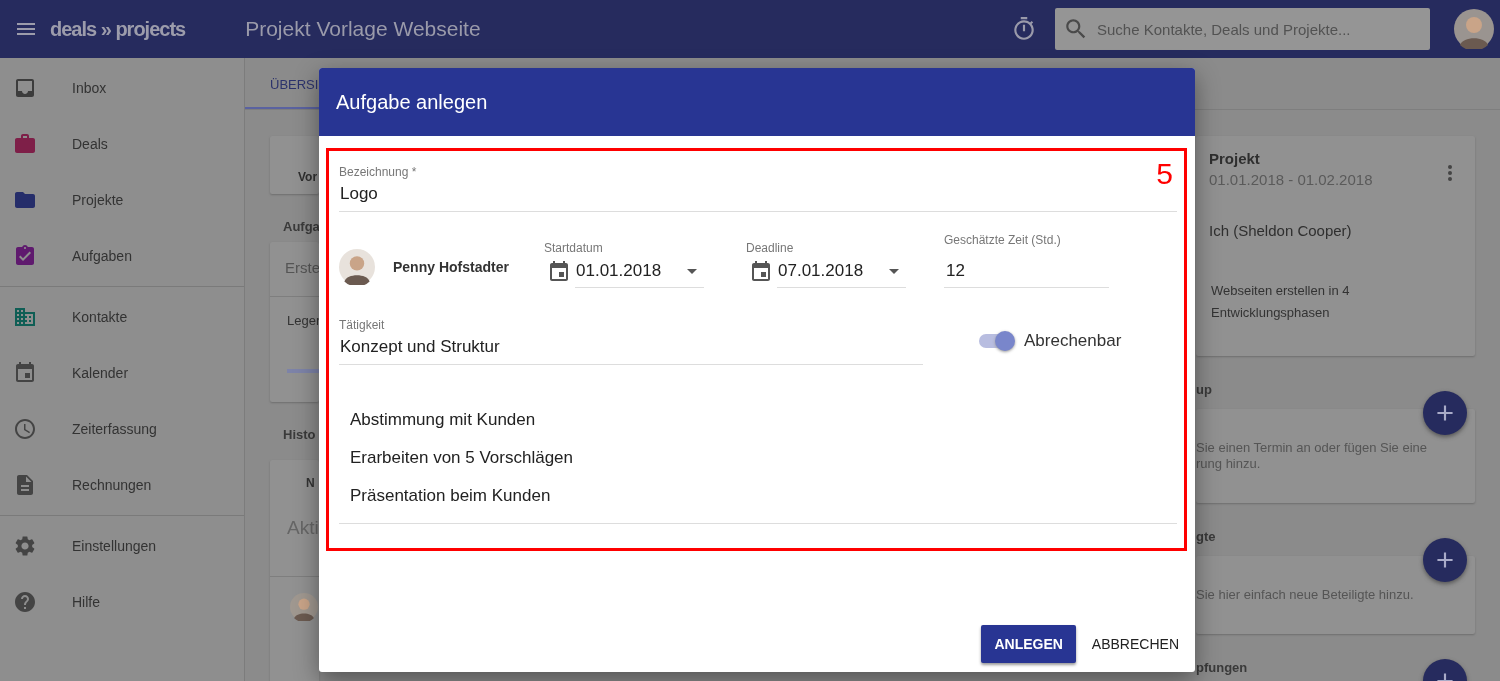 Image resolution: width=1500 pixels, height=681 pixels. Describe the element at coordinates (639, 271) in the screenshot. I see `date-field: 01.01.2018` at that location.